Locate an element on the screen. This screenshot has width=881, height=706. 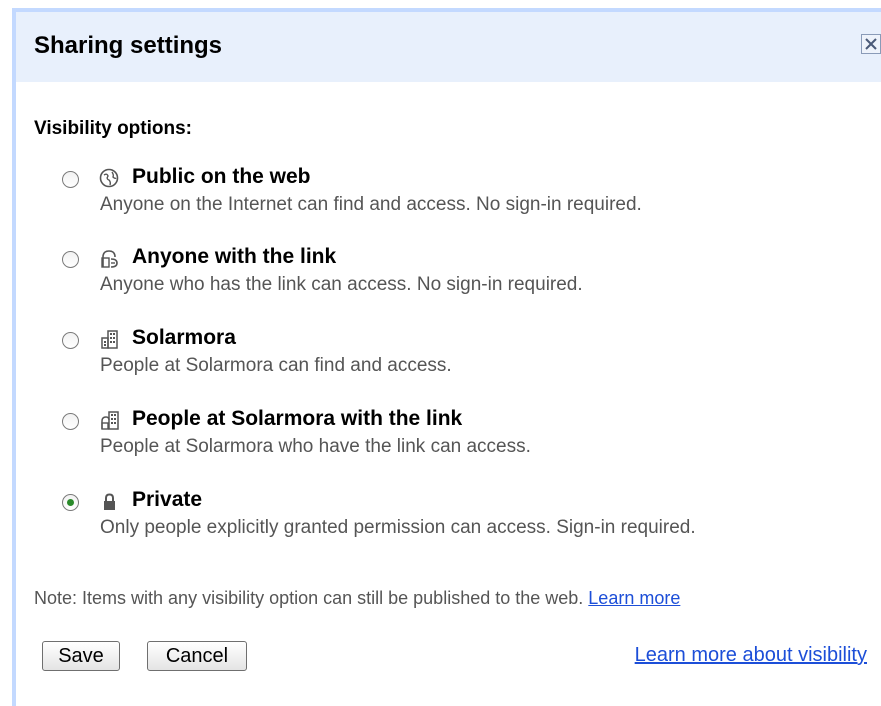
close-x-icon is located at coordinates (871, 44).